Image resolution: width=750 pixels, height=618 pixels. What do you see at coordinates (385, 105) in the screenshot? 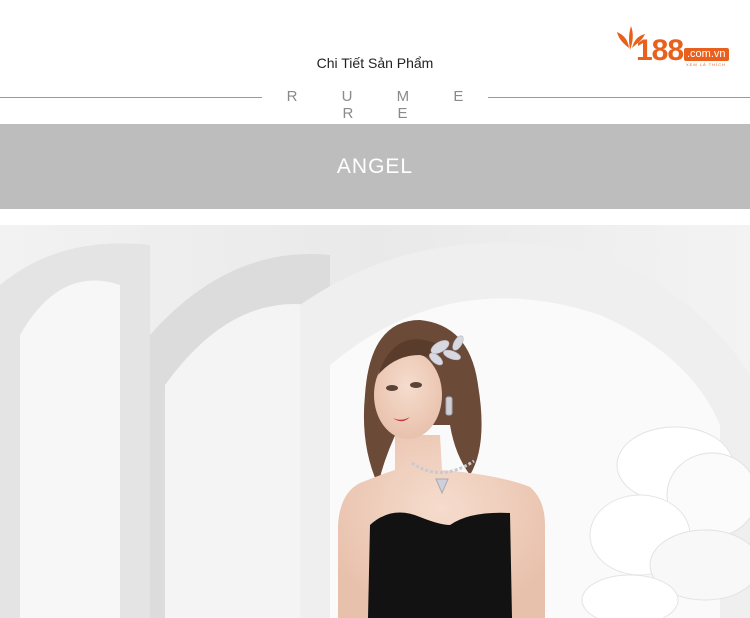
I see `brand-name: R U M E R E` at bounding box center [385, 105].